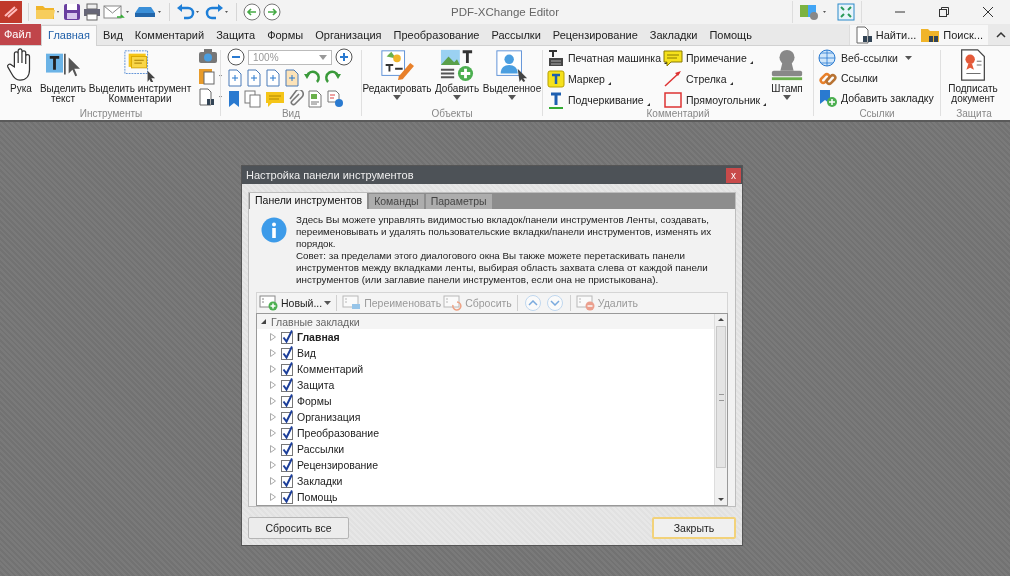  I want to click on edit-button: Редактировать, so click(397, 74).